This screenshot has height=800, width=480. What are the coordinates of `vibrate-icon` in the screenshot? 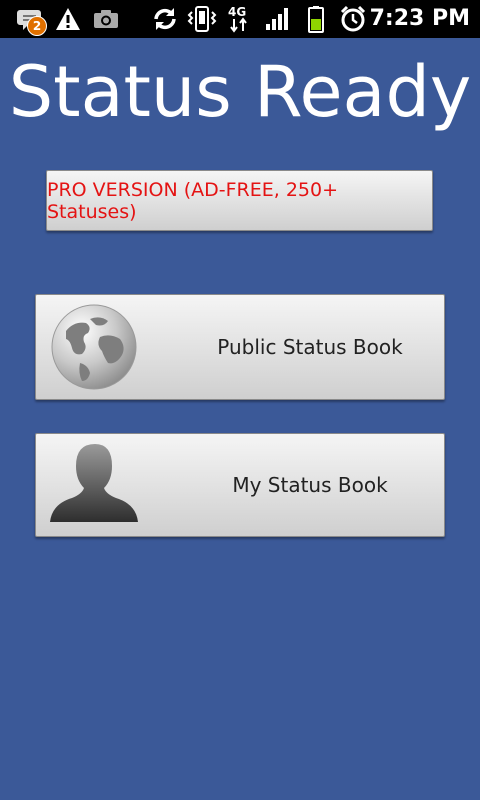 It's located at (202, 19).